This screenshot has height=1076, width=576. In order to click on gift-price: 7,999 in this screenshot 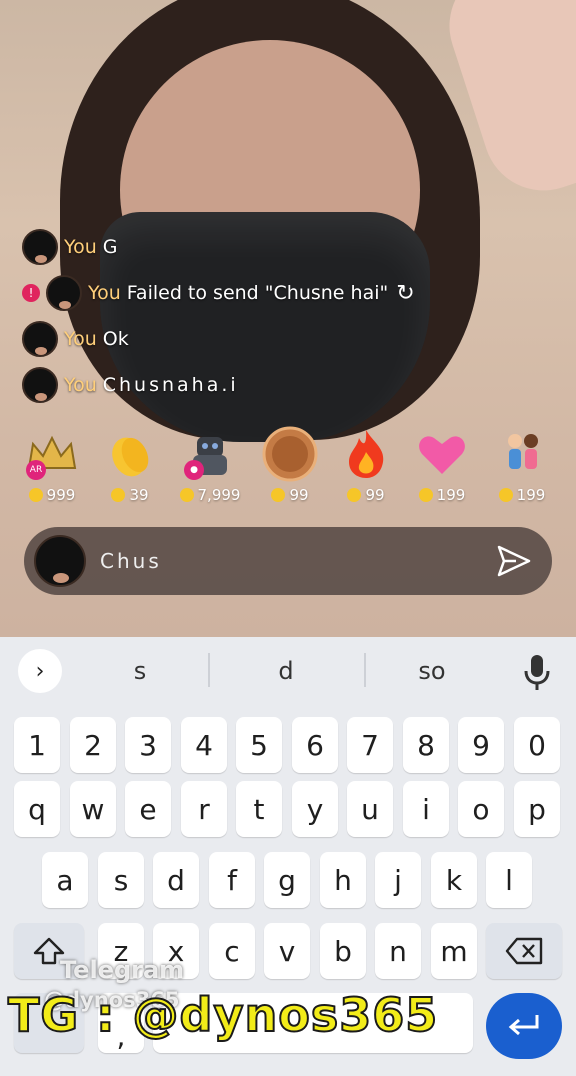, I will do `click(219, 495)`.